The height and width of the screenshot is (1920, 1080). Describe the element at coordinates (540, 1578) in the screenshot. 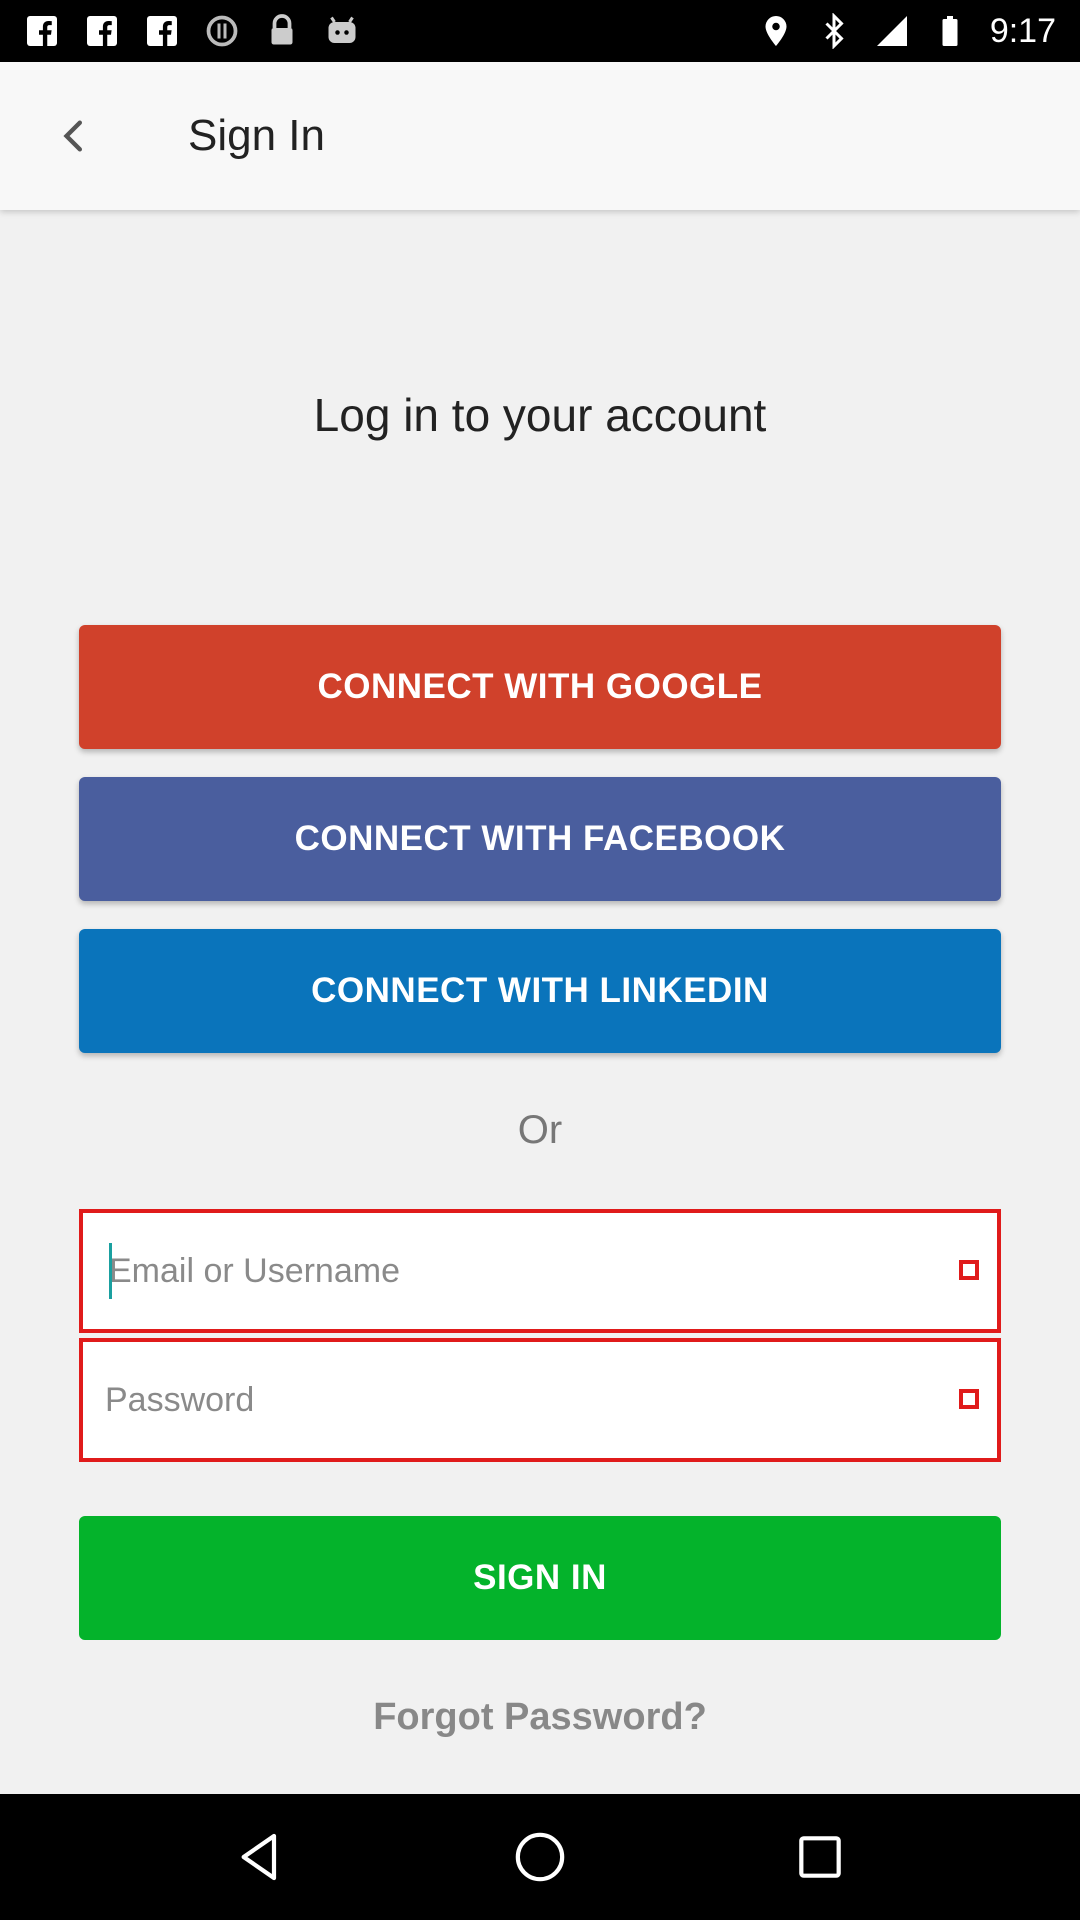

I see `sign-in-button: SIGN IN` at that location.